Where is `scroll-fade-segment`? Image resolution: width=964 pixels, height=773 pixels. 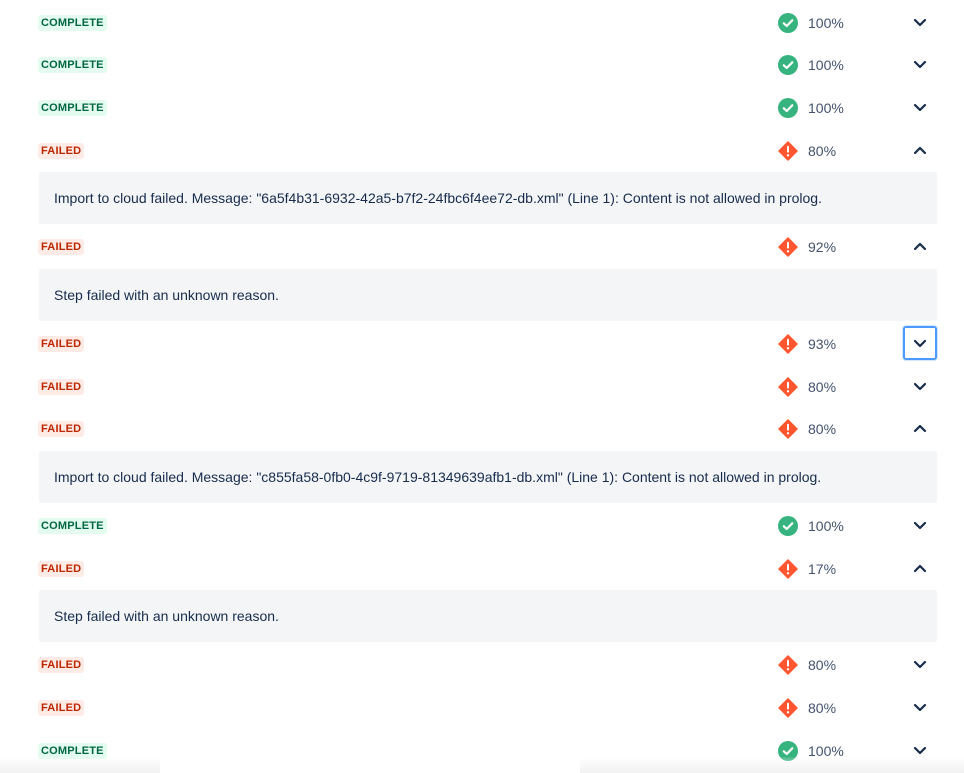 scroll-fade-segment is located at coordinates (370, 765).